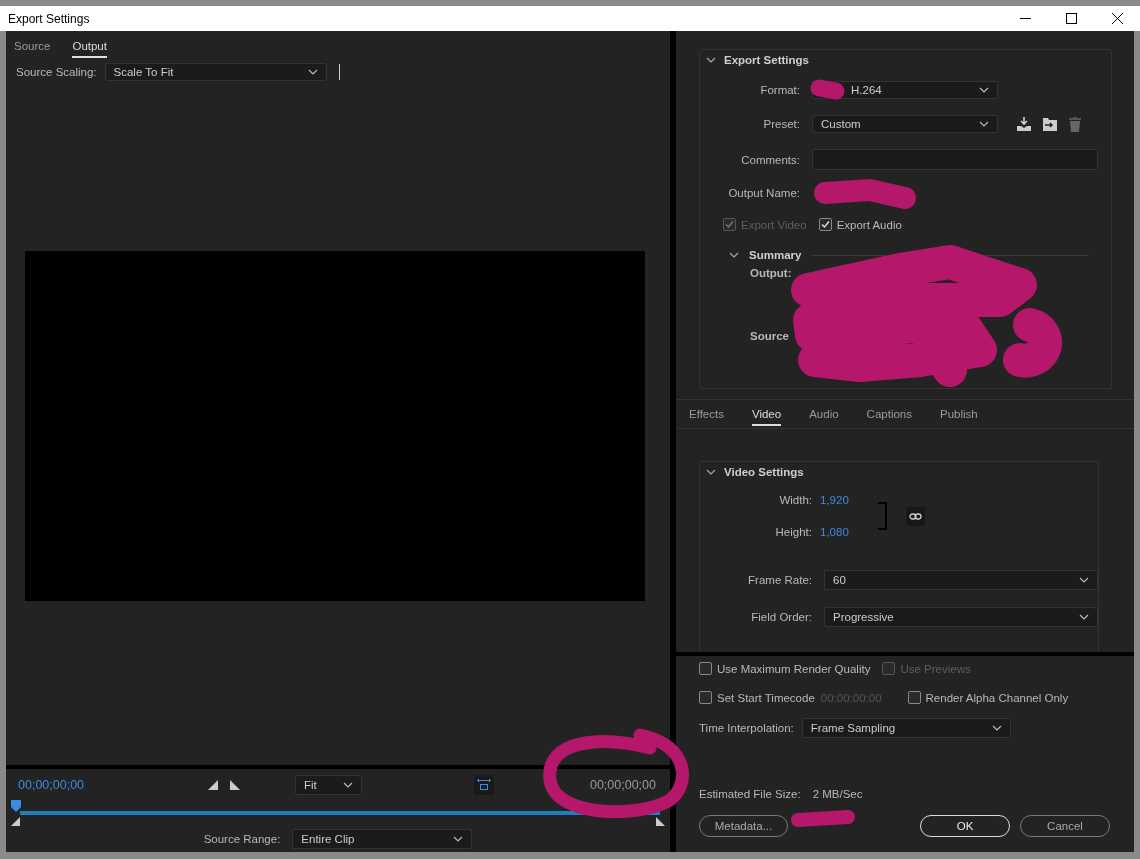  What do you see at coordinates (89, 49) in the screenshot?
I see `tab: Output` at bounding box center [89, 49].